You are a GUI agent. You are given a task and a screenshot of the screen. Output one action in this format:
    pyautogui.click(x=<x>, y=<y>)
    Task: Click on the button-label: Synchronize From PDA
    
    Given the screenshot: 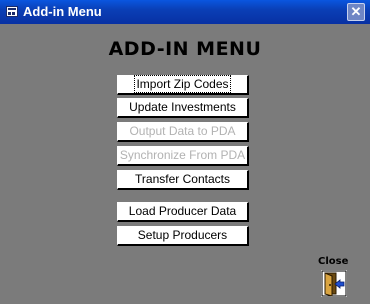 What is the action you would take?
    pyautogui.click(x=182, y=155)
    